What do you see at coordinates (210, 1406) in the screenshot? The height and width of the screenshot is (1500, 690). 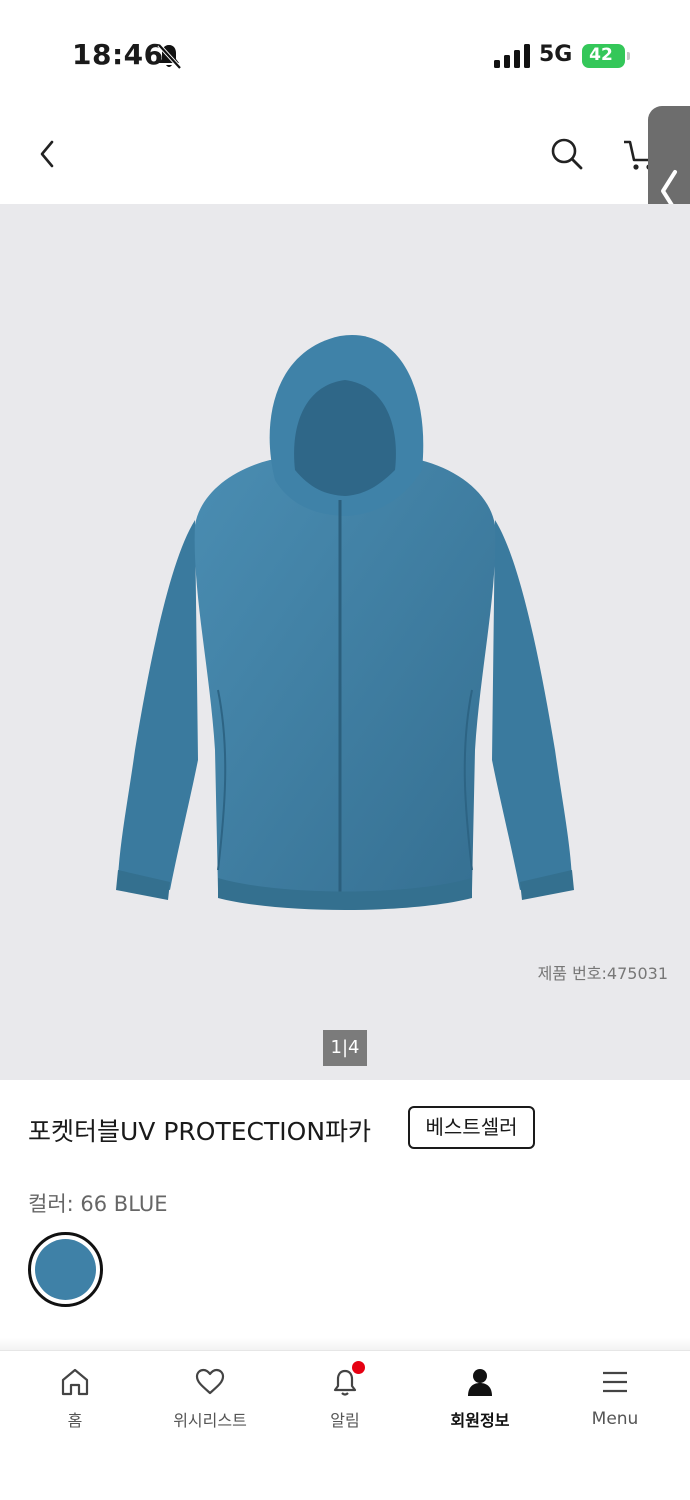 I see `nav-wishlist: 위시리스트` at bounding box center [210, 1406].